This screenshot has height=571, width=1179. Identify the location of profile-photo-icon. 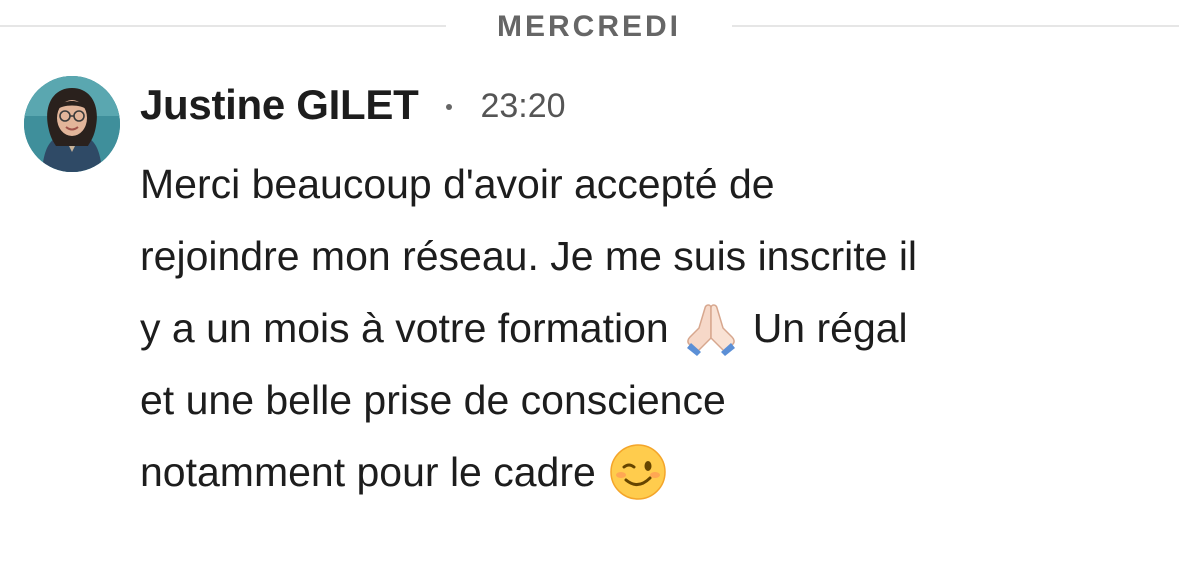
(72, 124).